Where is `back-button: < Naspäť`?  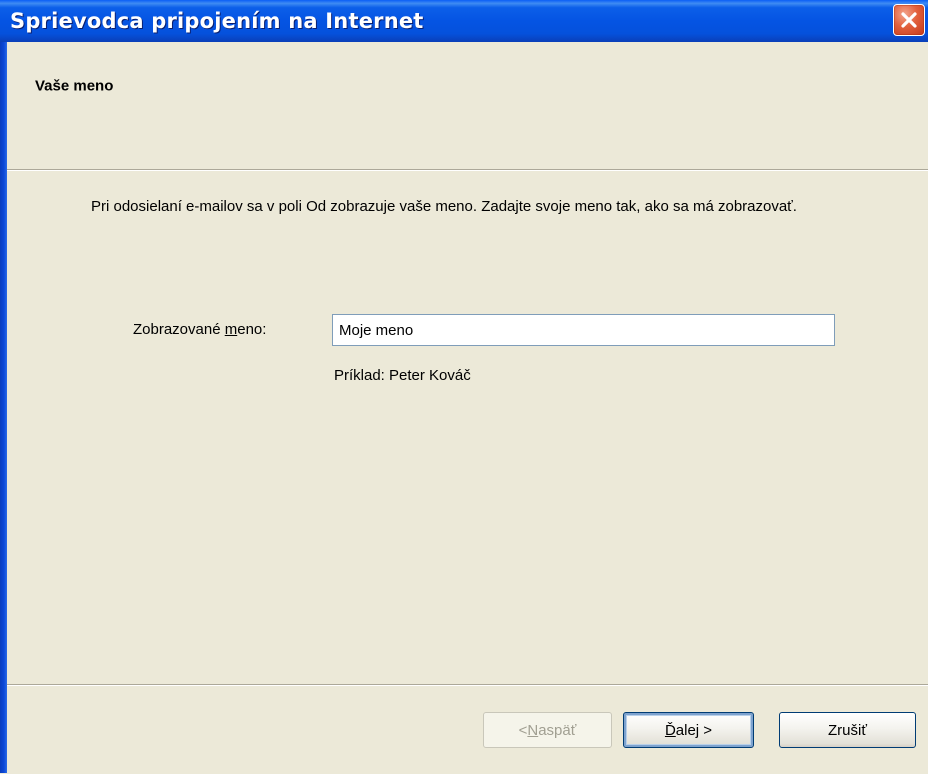
back-button: < Naspäť is located at coordinates (547, 730).